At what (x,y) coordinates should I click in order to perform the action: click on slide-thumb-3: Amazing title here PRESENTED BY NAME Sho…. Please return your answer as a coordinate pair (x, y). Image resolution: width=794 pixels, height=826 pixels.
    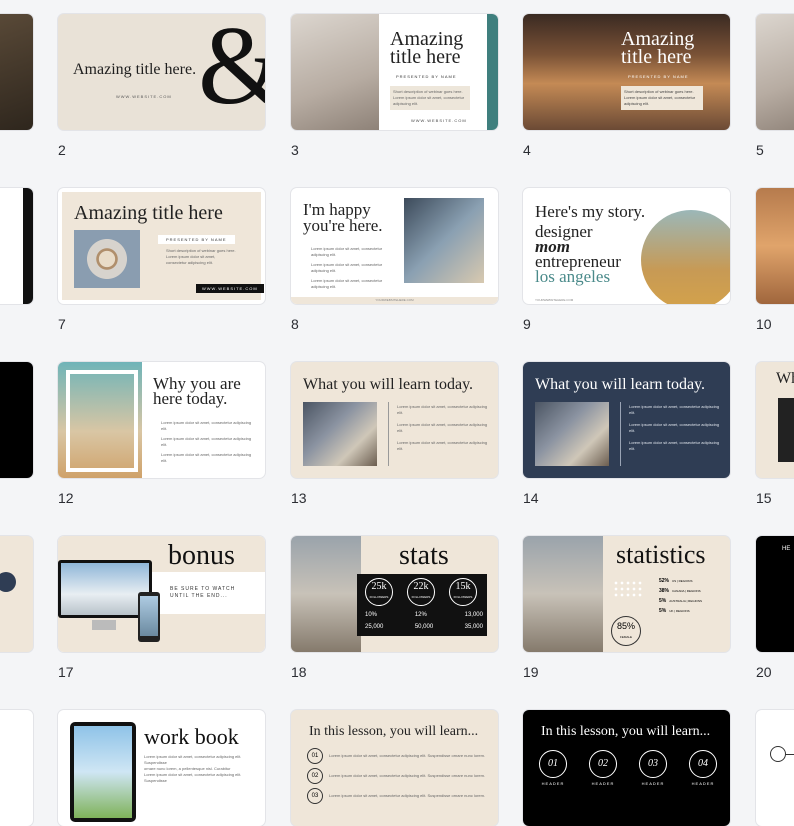
    Looking at the image, I should click on (394, 72).